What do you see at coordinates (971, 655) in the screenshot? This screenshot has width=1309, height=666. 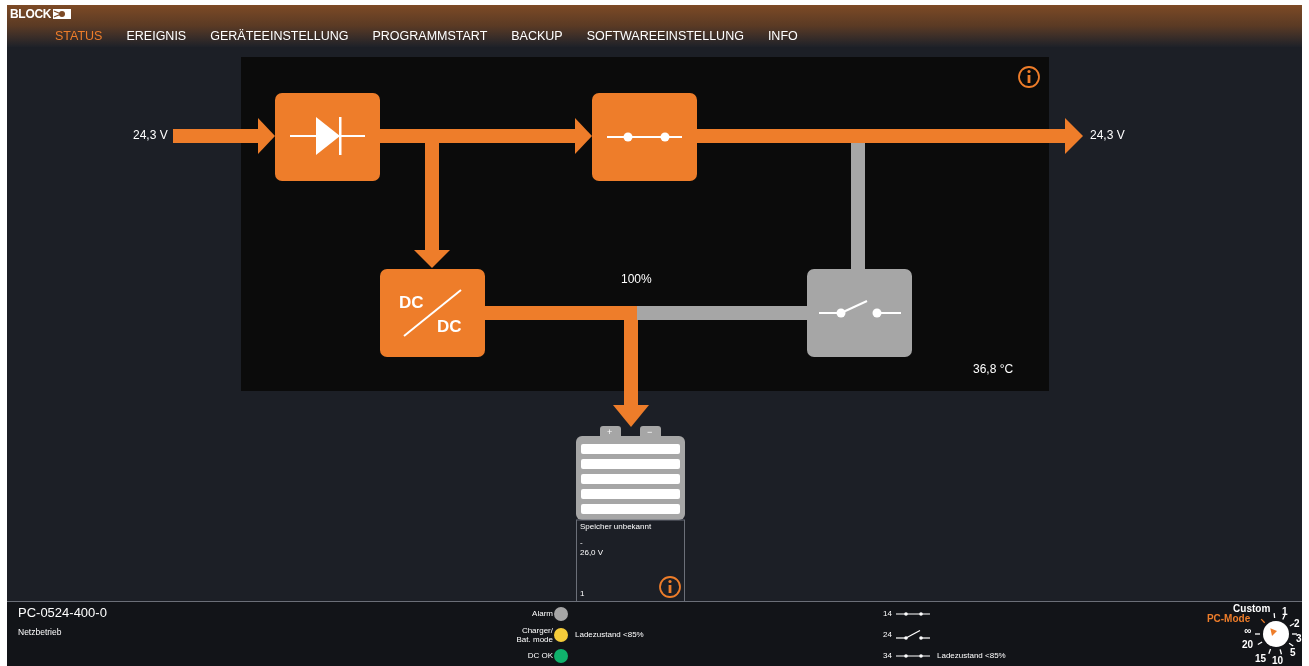 I see `relay-note: Ladezustand <85%` at bounding box center [971, 655].